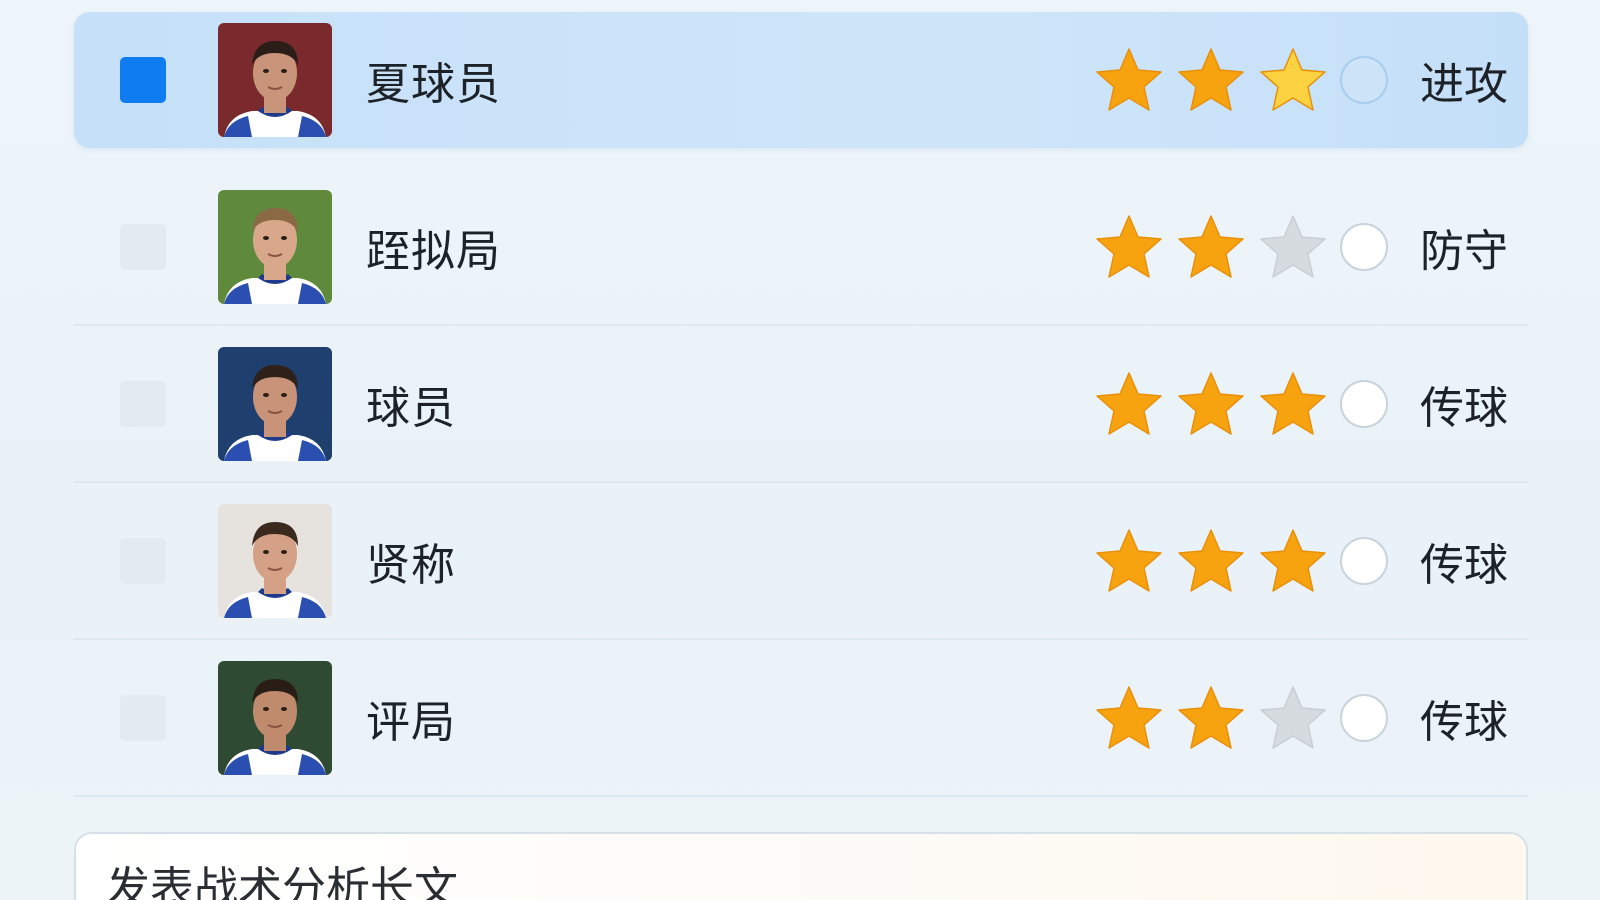 The image size is (1600, 900). What do you see at coordinates (1464, 84) in the screenshot?
I see `player-role: 进攻` at bounding box center [1464, 84].